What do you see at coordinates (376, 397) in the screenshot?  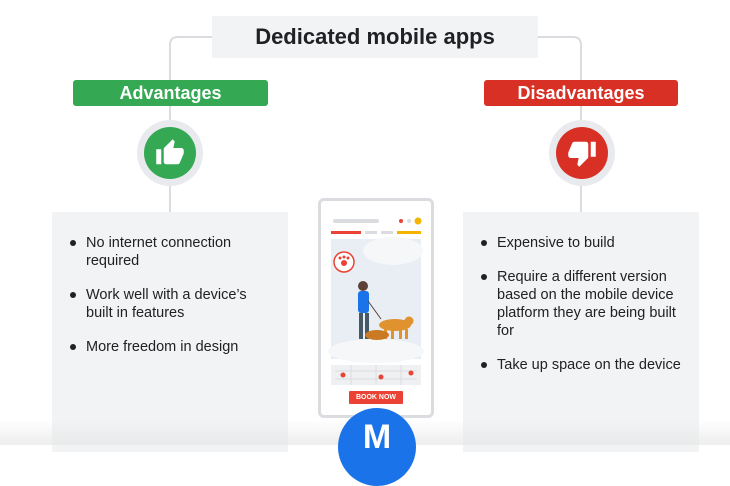 I see `book-now-button: BOOK NOW` at bounding box center [376, 397].